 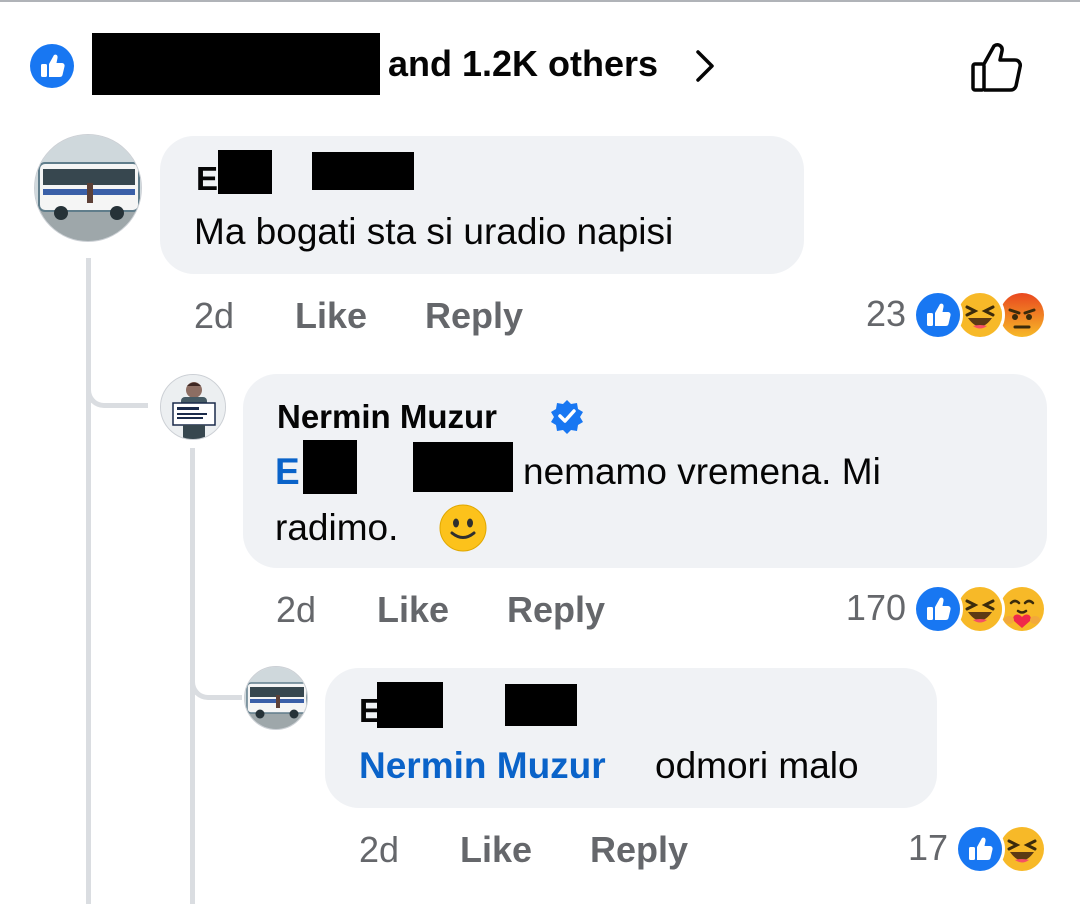 I want to click on comment-author: Nermin Muzur, so click(x=387, y=416).